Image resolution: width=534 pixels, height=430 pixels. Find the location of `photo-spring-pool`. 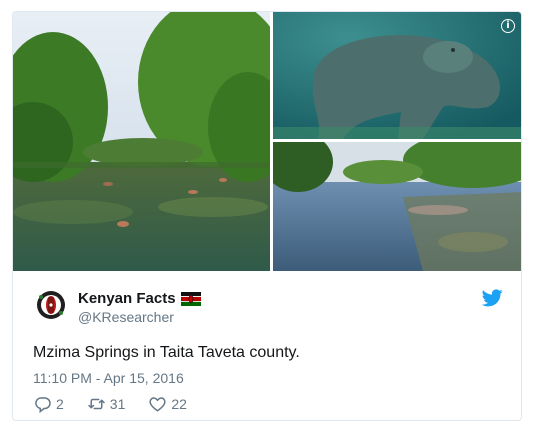

photo-spring-pool is located at coordinates (397, 206).